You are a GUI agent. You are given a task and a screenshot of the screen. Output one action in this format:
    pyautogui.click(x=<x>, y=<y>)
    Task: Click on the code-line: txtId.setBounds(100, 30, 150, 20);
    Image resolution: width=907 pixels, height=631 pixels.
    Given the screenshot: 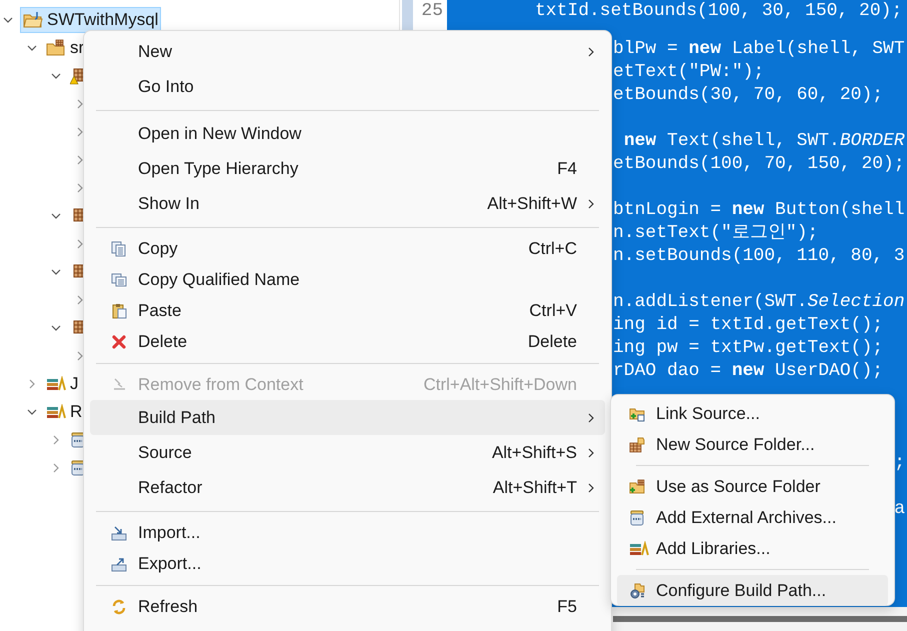 What is the action you would take?
    pyautogui.click(x=718, y=11)
    